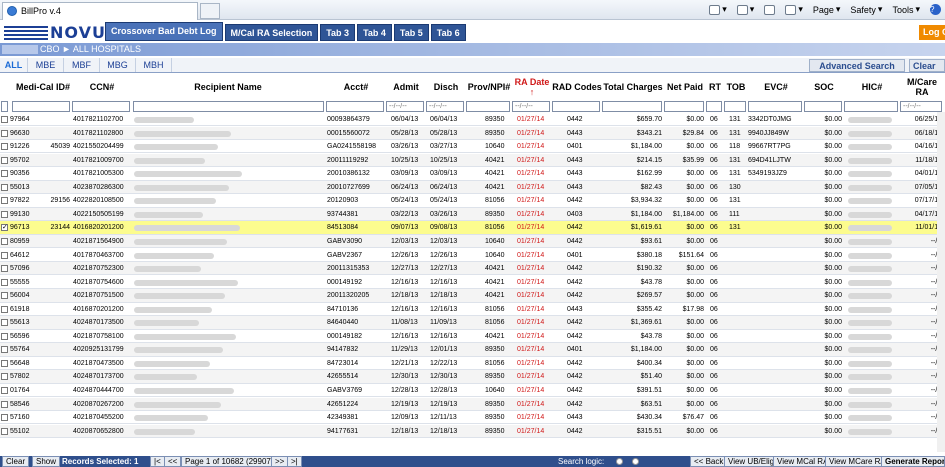 Image resolution: width=945 pixels, height=467 pixels. I want to click on browser-tab: BillPro v.4, so click(100, 10).